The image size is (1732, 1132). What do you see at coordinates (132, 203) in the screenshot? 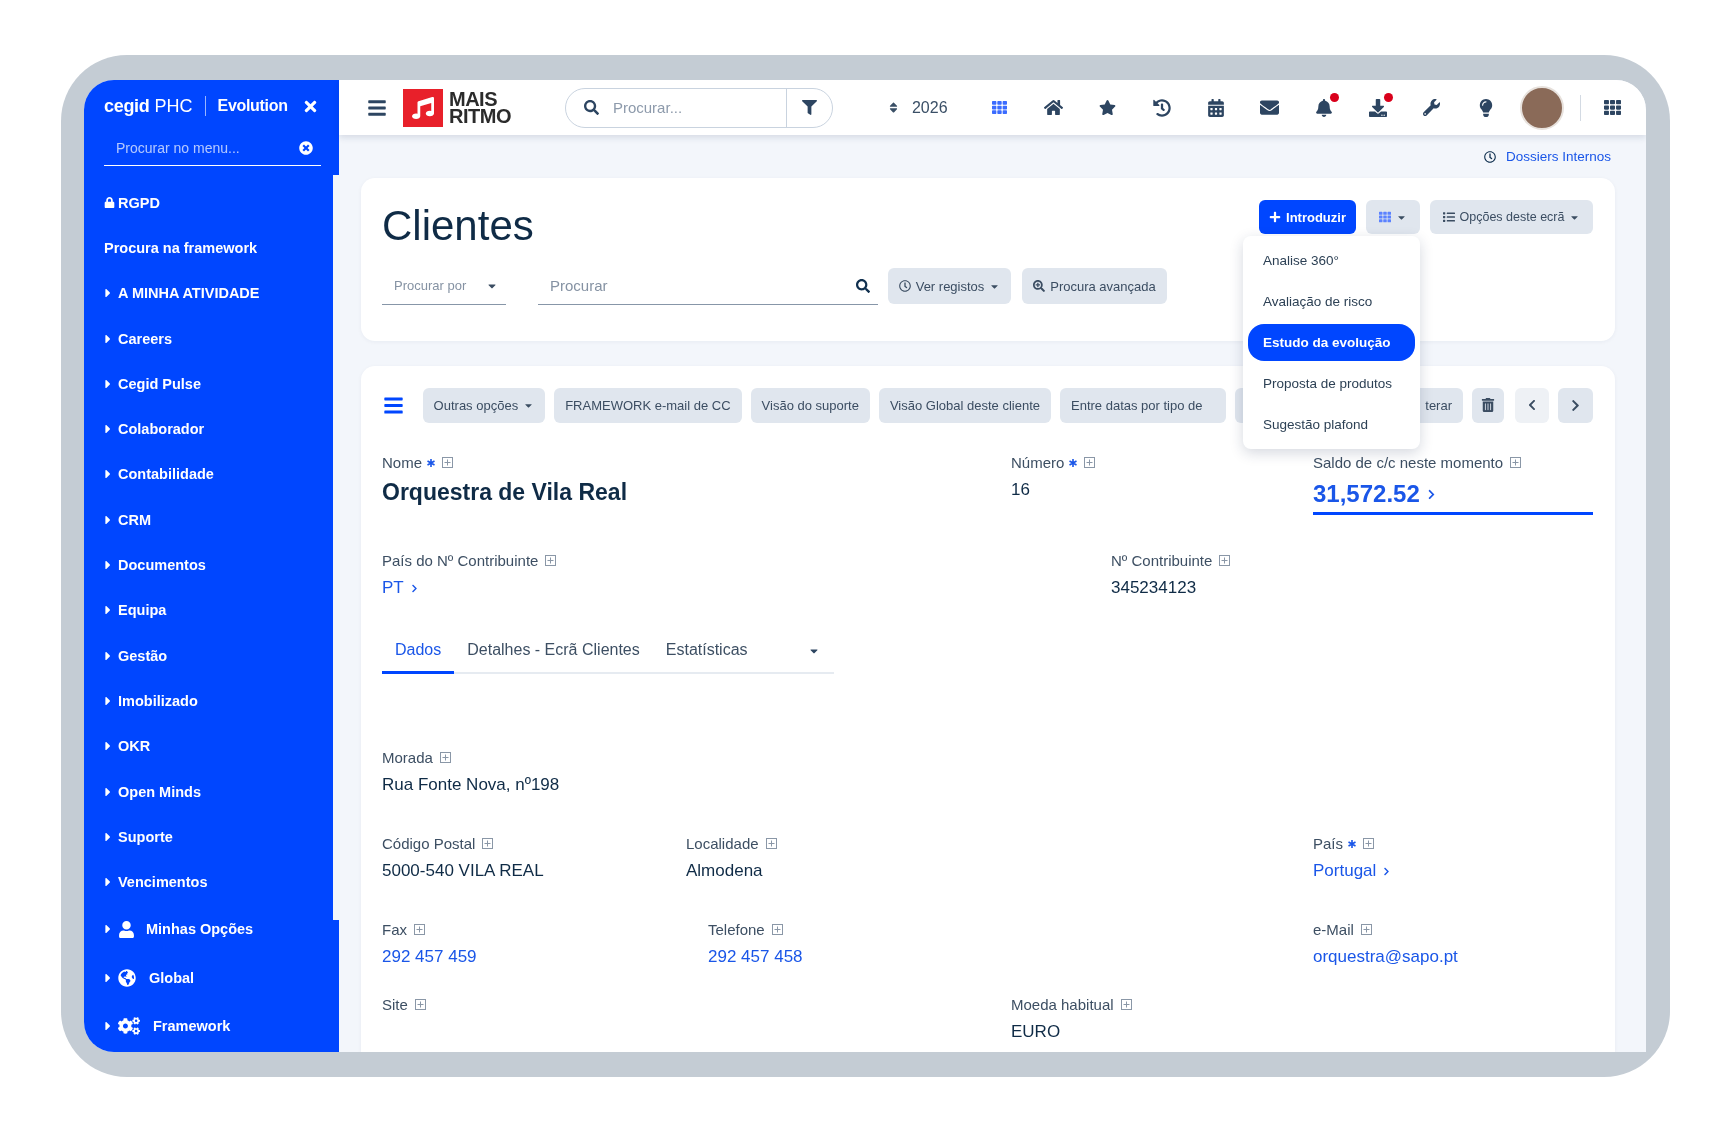
I see `menu-item: RGPD` at bounding box center [132, 203].